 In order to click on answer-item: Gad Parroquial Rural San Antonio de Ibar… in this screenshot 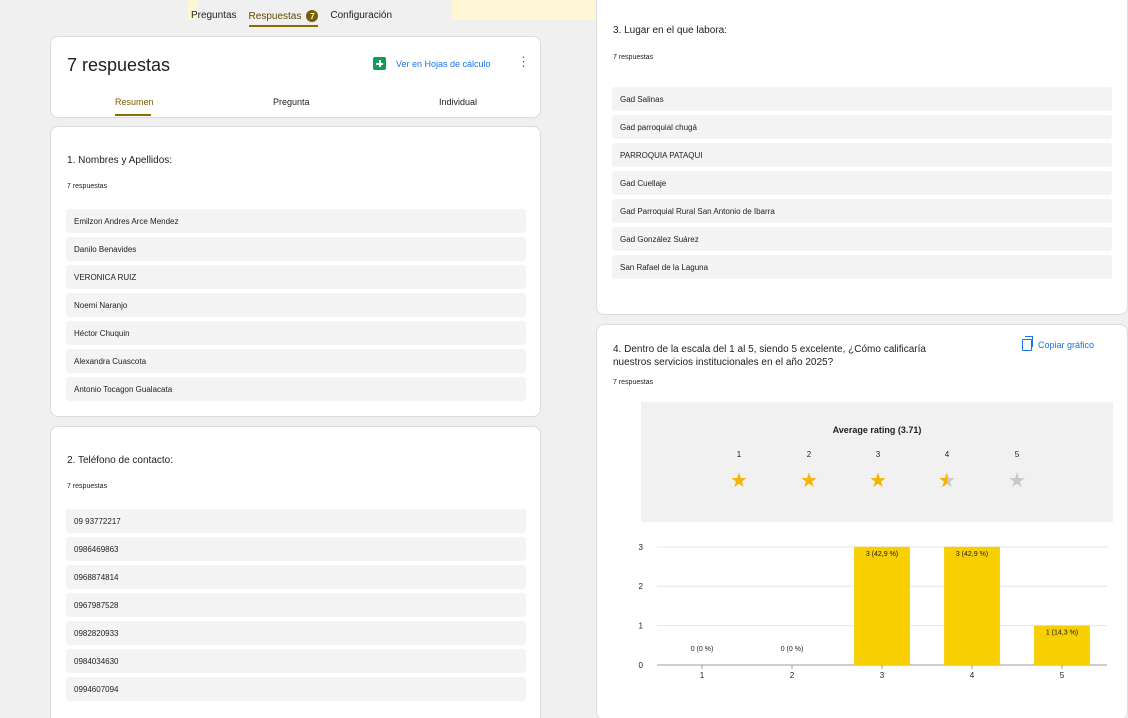, I will do `click(862, 211)`.